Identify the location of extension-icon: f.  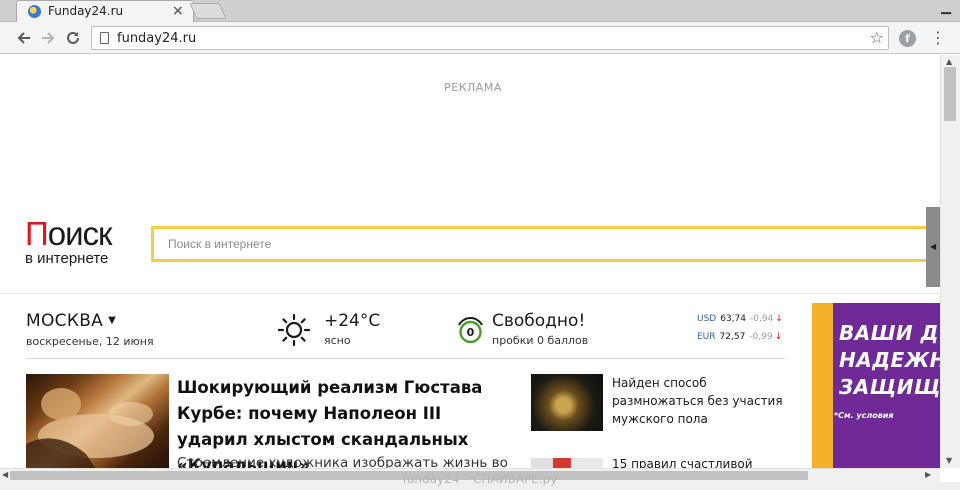
(907, 38).